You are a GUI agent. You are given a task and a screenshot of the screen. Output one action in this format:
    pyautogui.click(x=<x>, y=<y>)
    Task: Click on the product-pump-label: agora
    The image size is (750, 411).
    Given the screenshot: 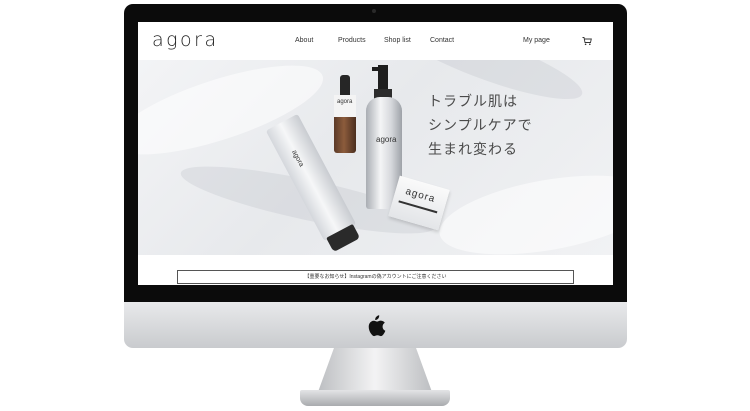 What is the action you would take?
    pyautogui.click(x=386, y=139)
    